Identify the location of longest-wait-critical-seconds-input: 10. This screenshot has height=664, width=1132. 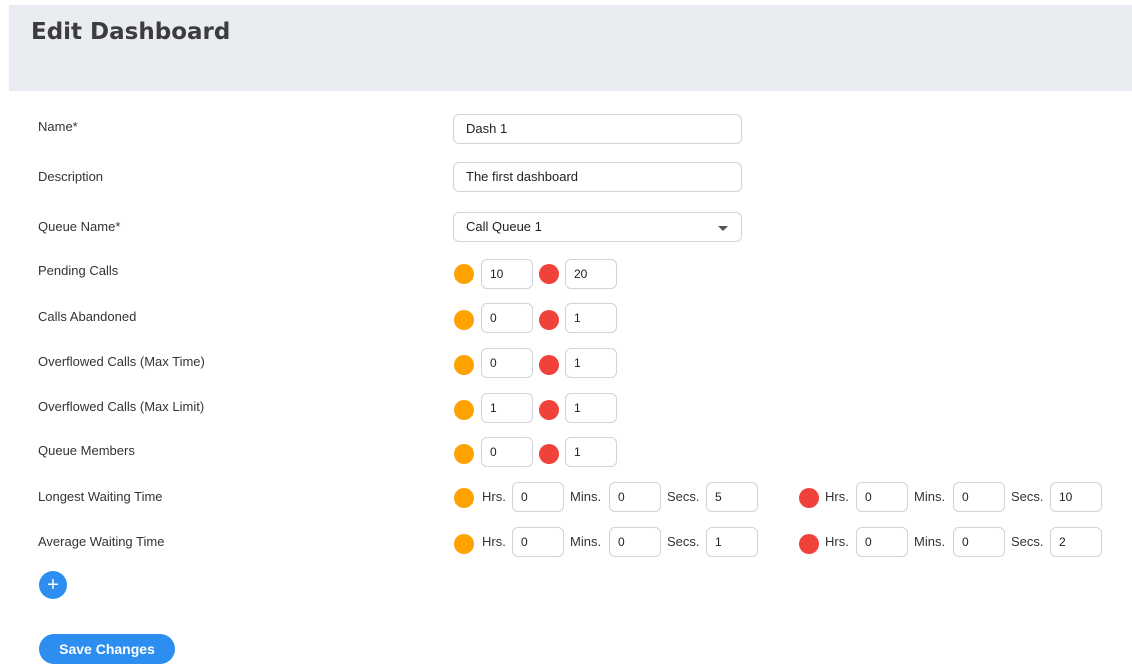
(1076, 497).